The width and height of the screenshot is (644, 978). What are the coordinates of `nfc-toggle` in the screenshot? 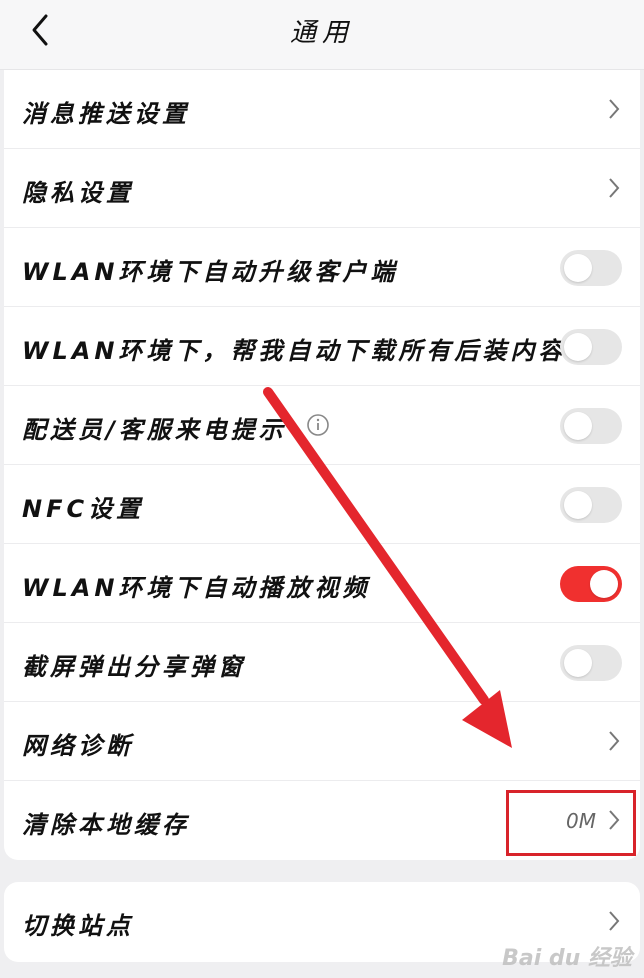 It's located at (591, 505).